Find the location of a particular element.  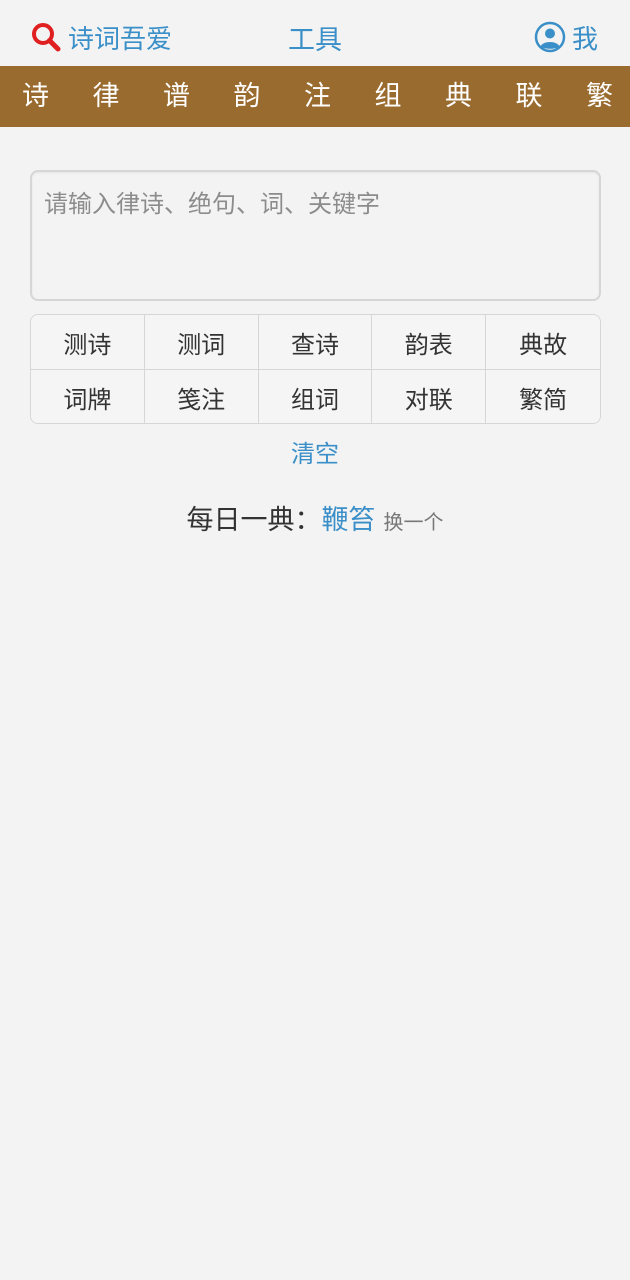

top-header: 诗词吾爱 工具 我 is located at coordinates (315, 33).